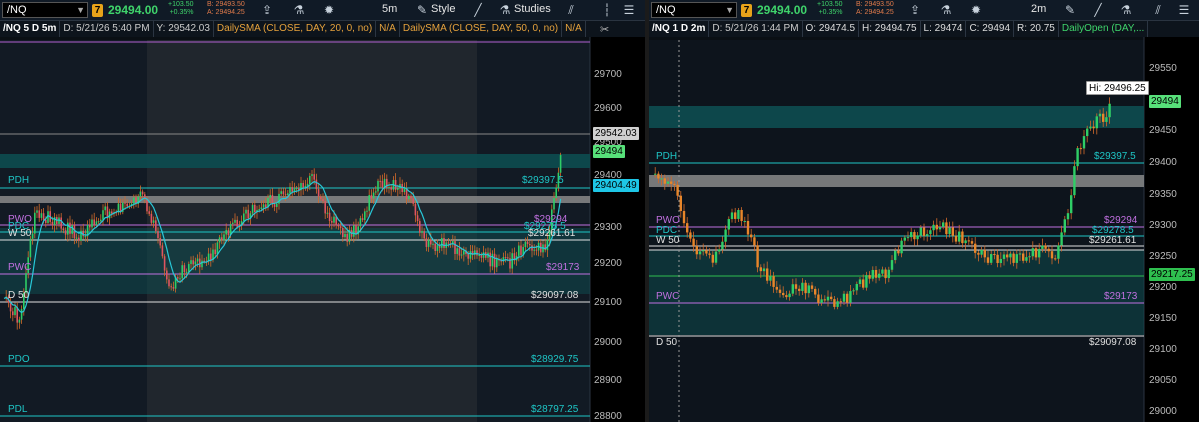 This screenshot has height=422, width=1199. Describe the element at coordinates (20, 233) in the screenshot. I see `level-label-w50: W 50` at that location.